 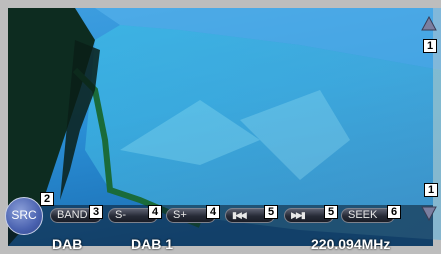 What do you see at coordinates (96, 212) in the screenshot?
I see `callout-band: 3` at bounding box center [96, 212].